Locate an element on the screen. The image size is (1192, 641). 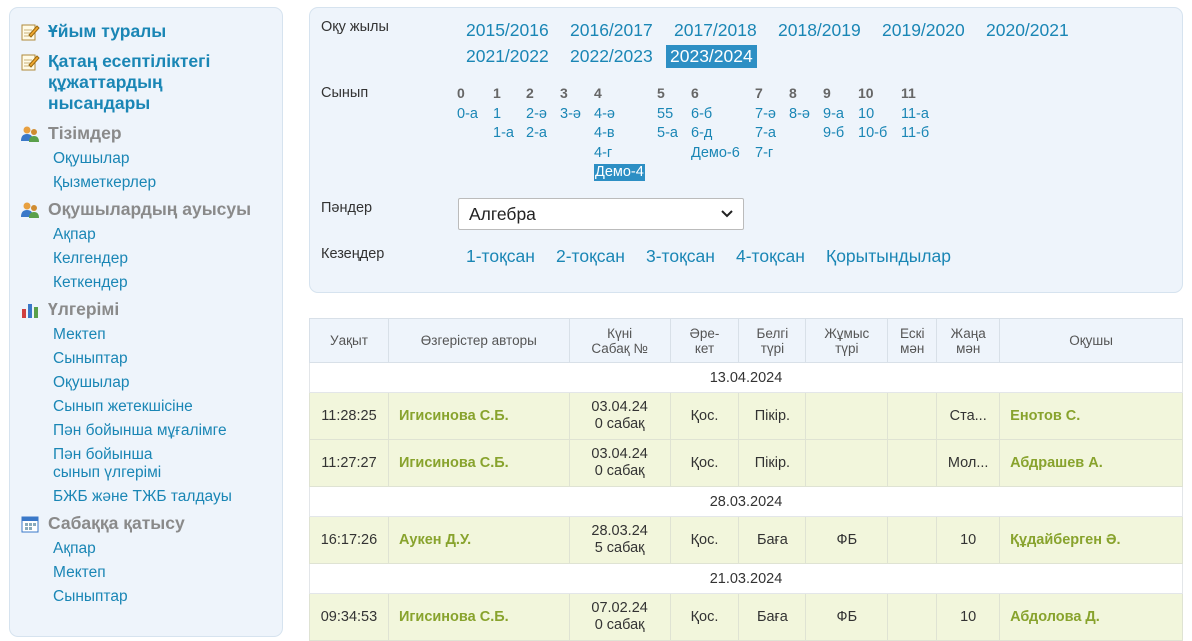
class-label: Сынып is located at coordinates (345, 93).